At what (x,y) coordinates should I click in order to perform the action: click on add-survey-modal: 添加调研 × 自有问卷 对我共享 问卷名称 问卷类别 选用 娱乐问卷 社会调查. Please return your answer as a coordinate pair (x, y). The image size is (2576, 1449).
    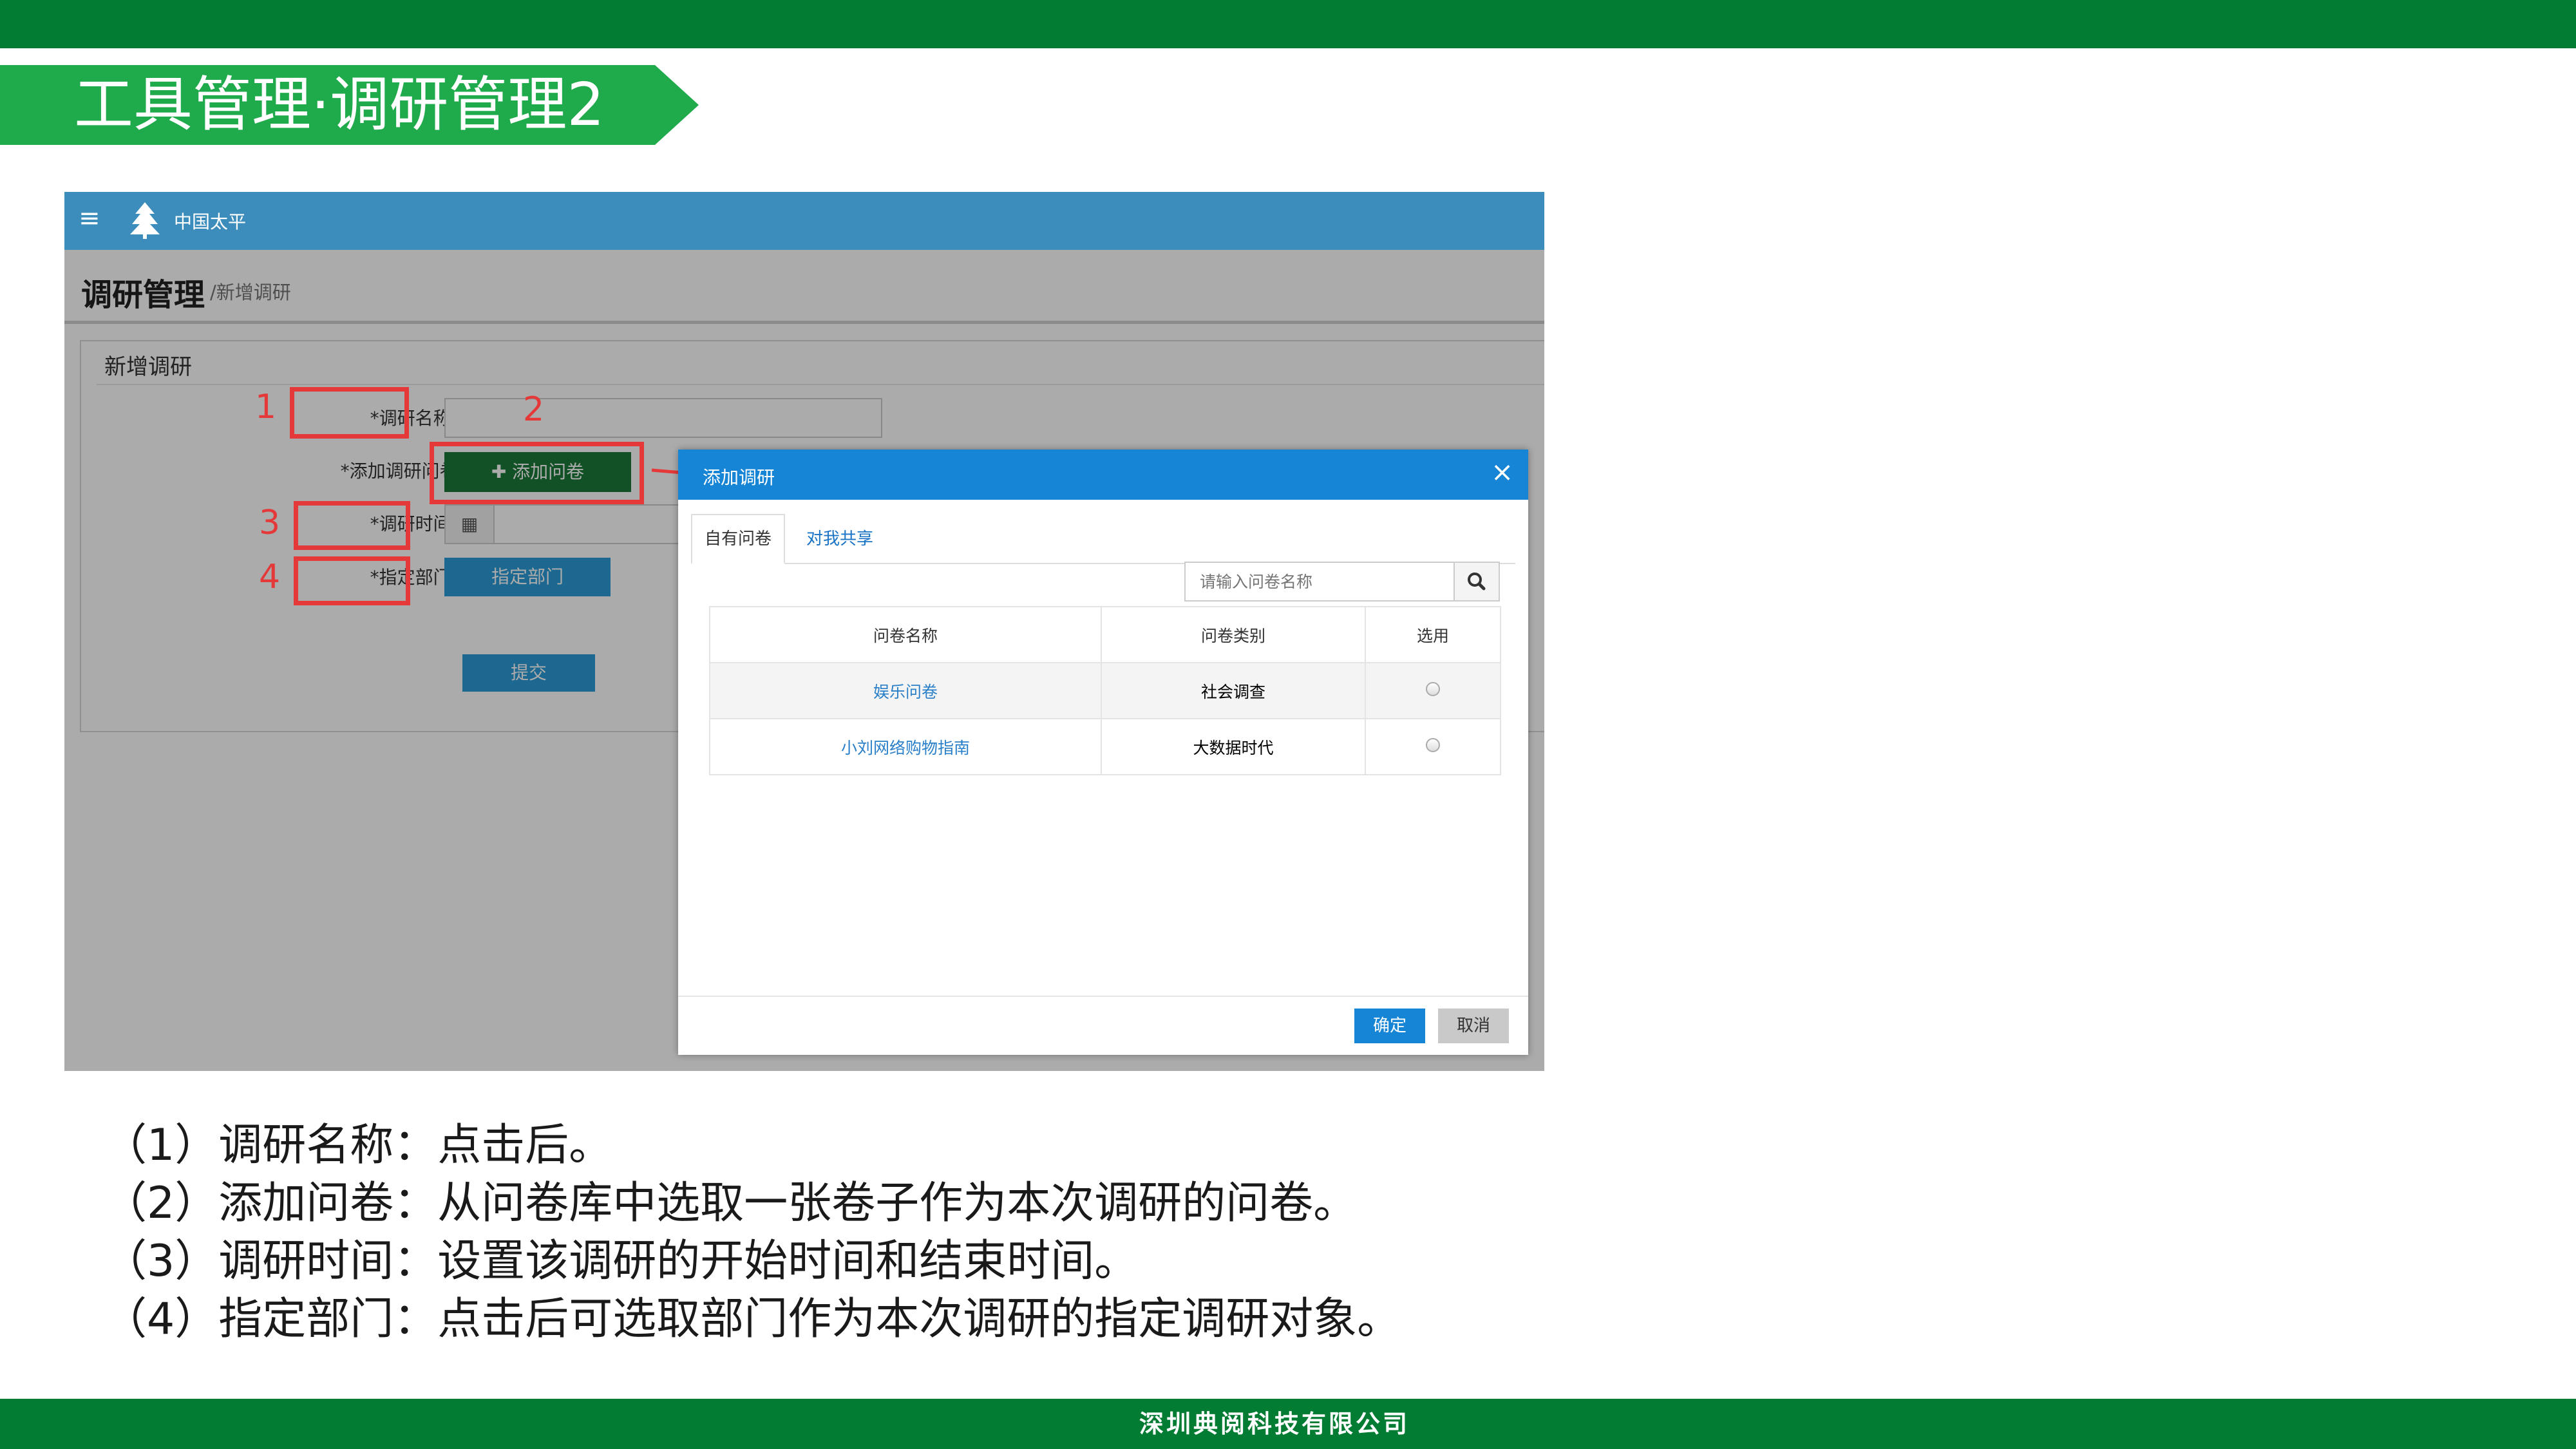
    Looking at the image, I should click on (1103, 752).